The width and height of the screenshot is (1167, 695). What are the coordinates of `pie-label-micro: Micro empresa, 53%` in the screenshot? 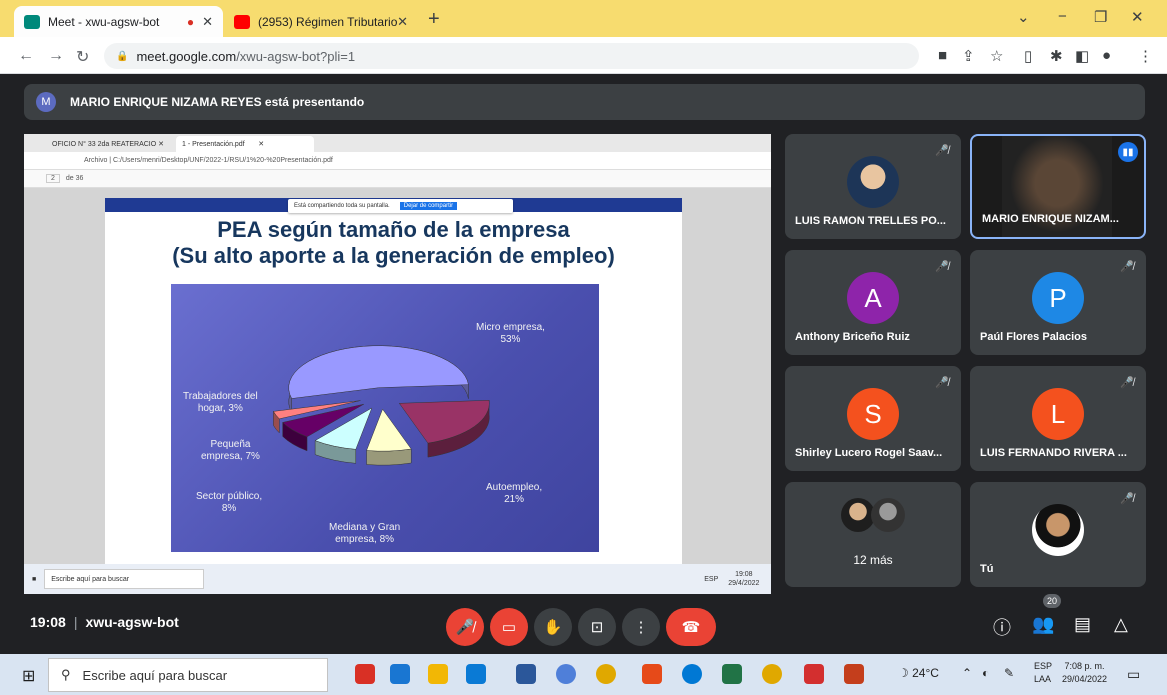 It's located at (510, 333).